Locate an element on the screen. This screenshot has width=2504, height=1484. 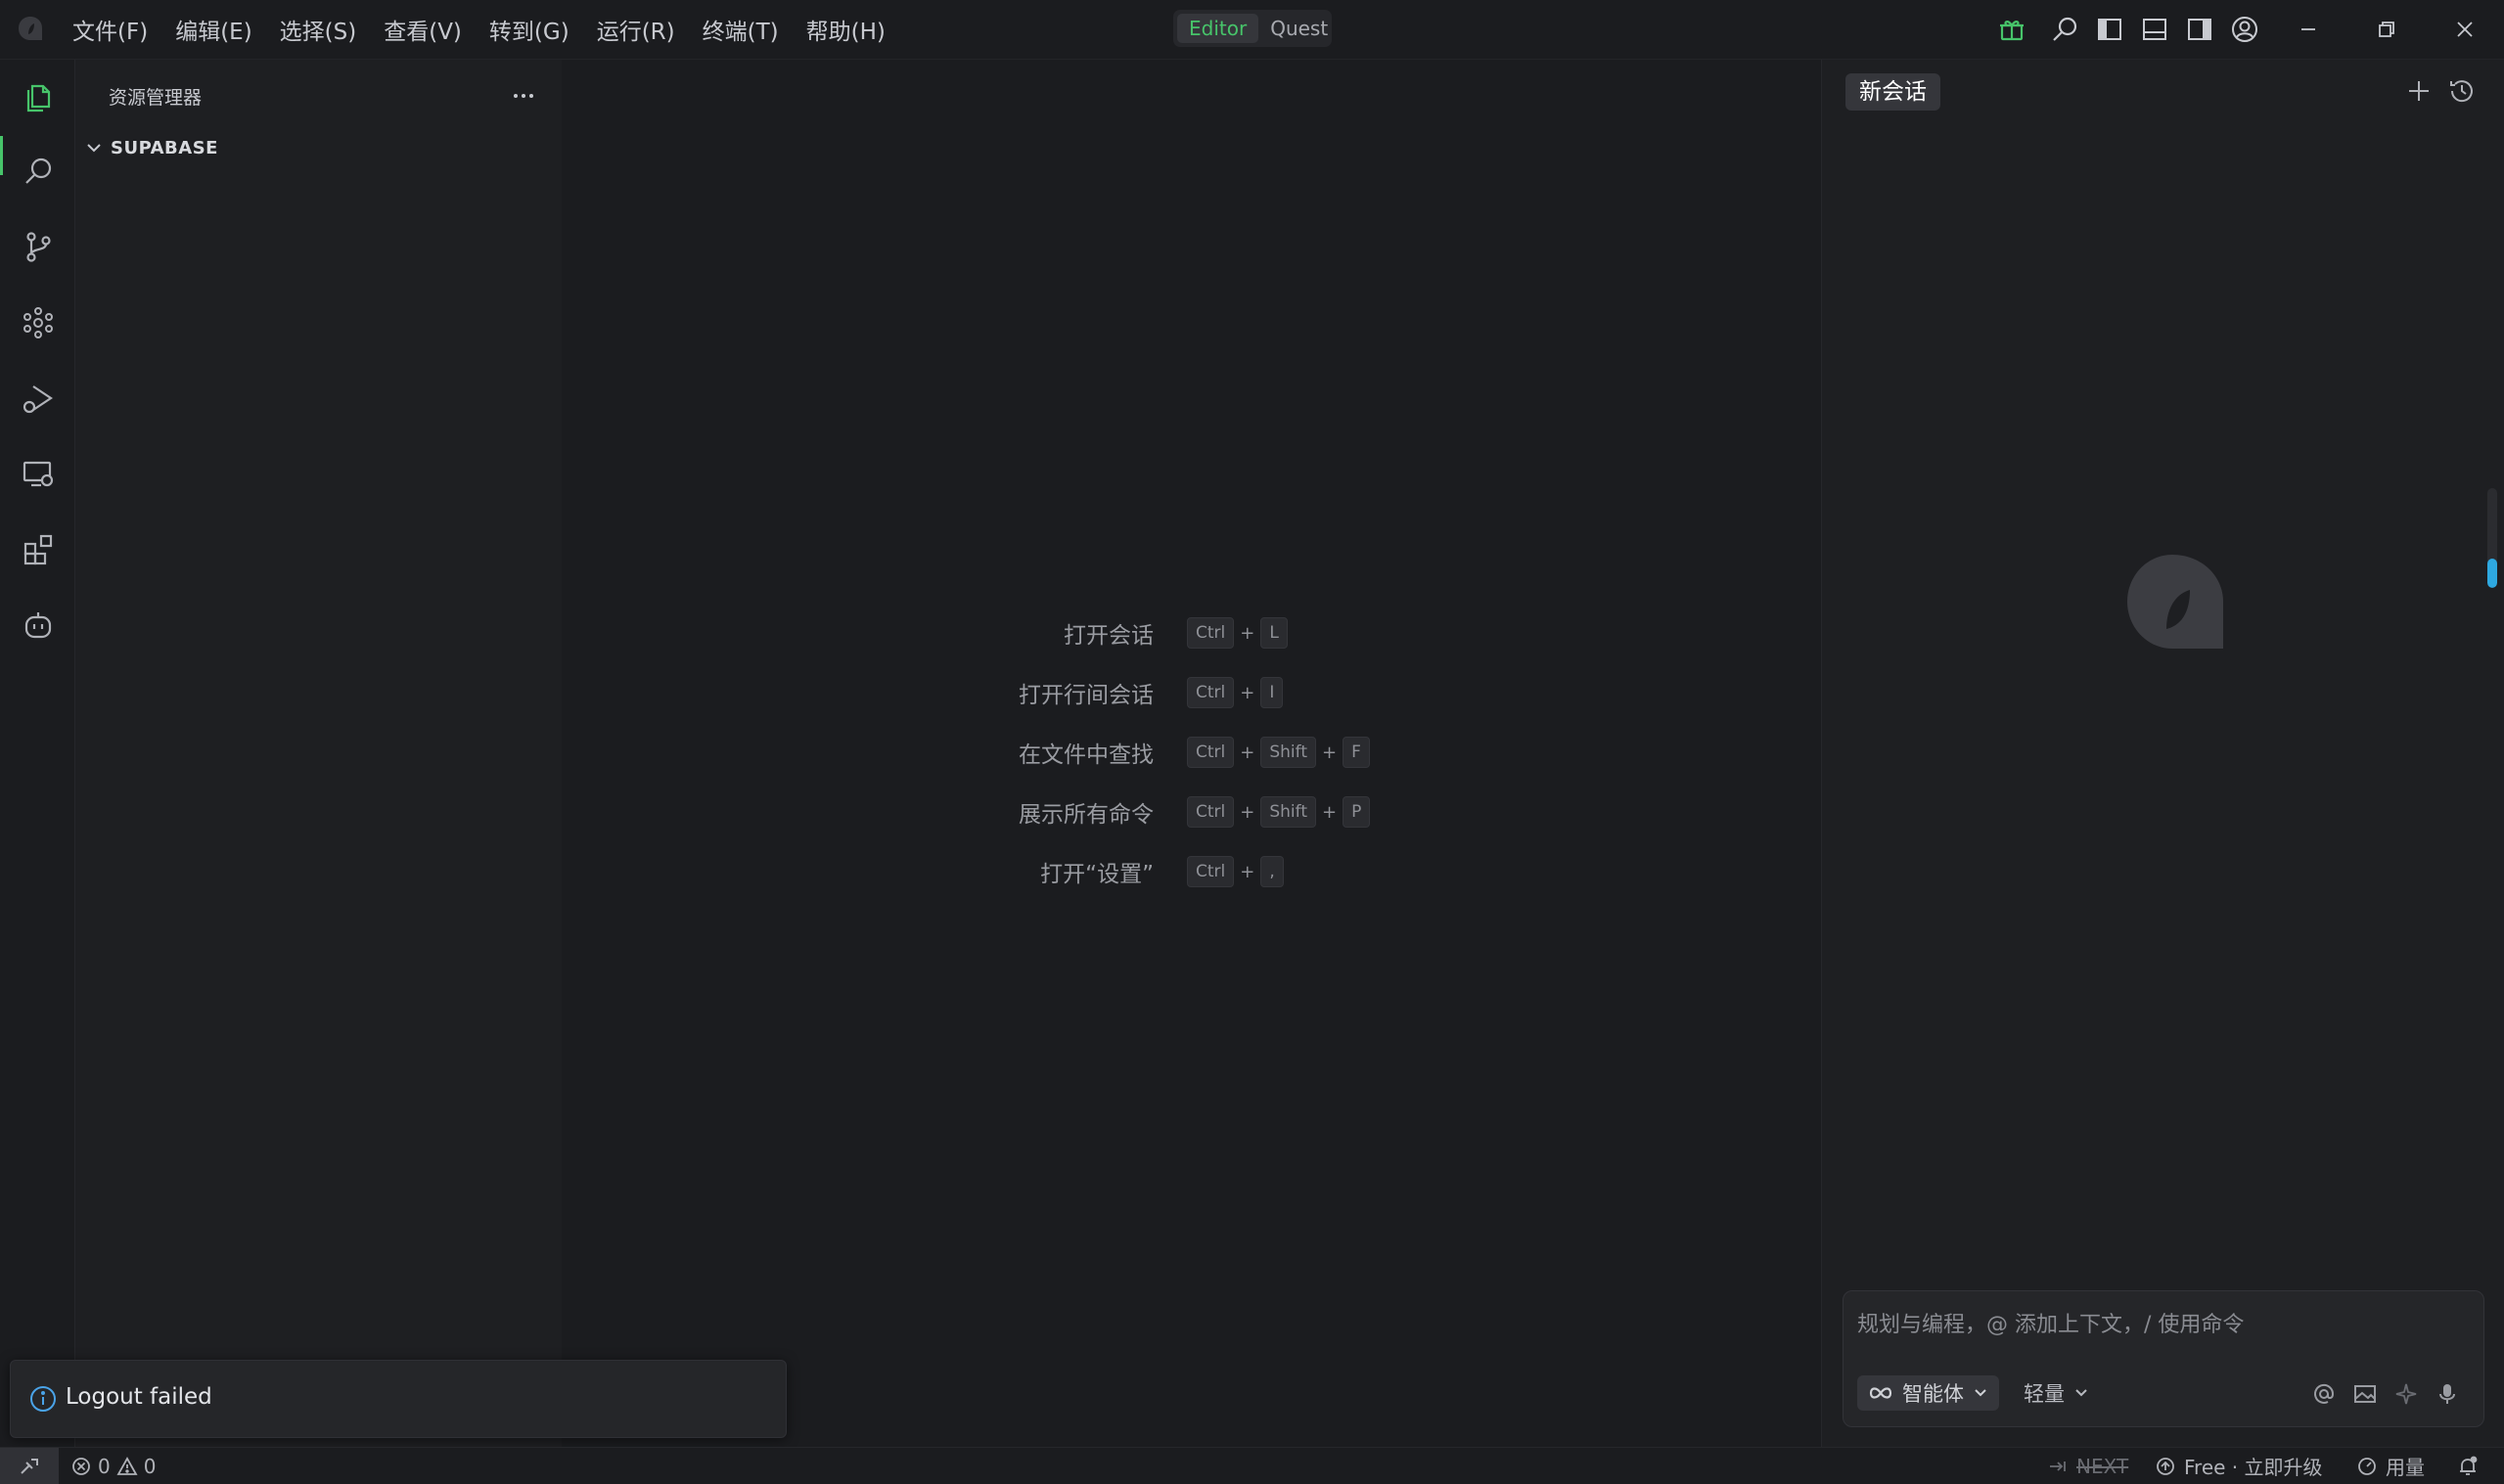
folder-label: SUPABASE is located at coordinates (164, 147).